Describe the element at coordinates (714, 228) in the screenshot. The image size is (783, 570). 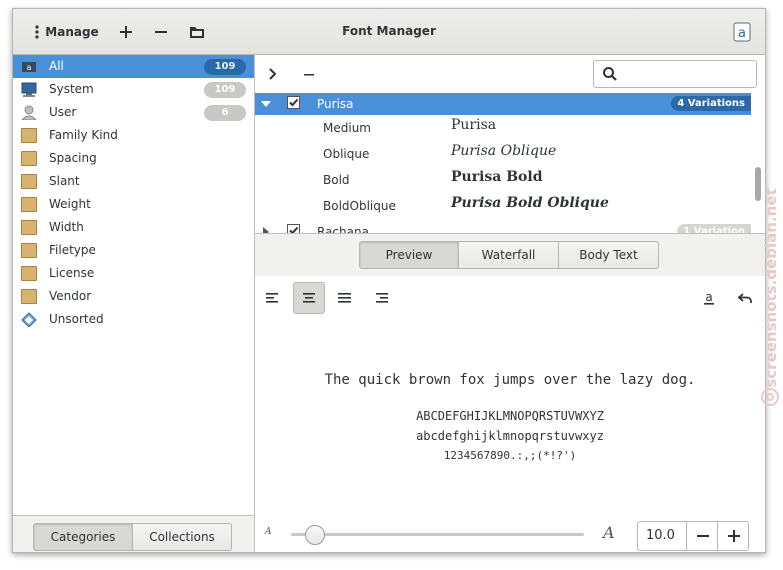
I see `variations-badge: 1 Variation` at that location.